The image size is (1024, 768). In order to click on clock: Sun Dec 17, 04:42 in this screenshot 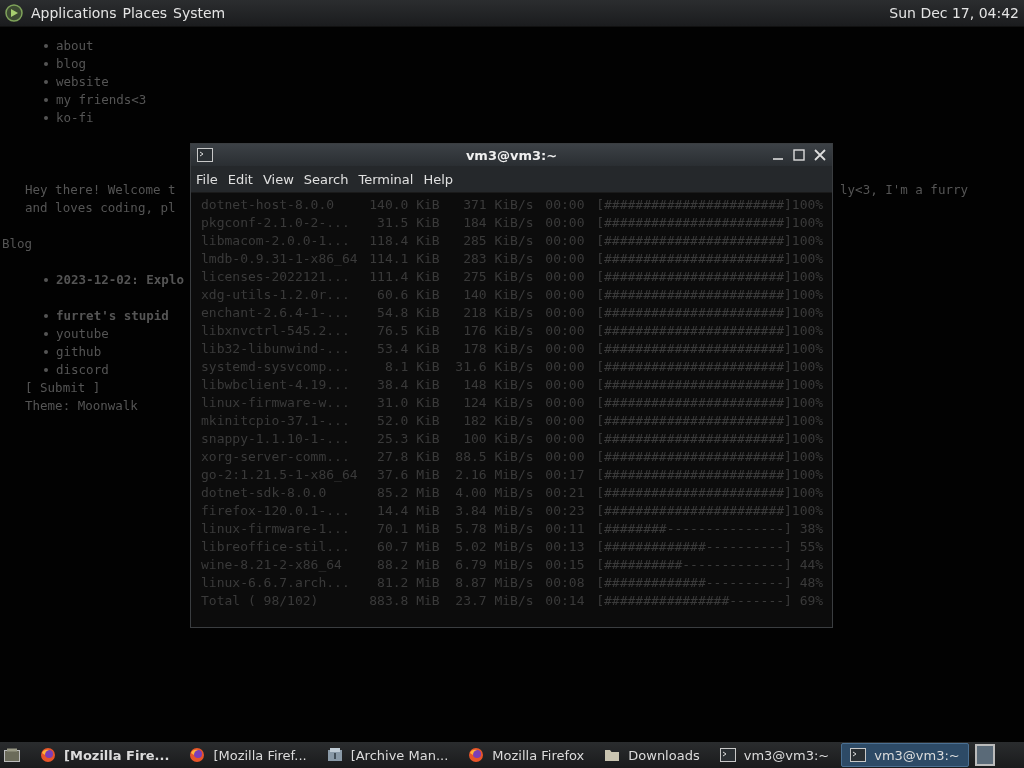, I will do `click(954, 13)`.